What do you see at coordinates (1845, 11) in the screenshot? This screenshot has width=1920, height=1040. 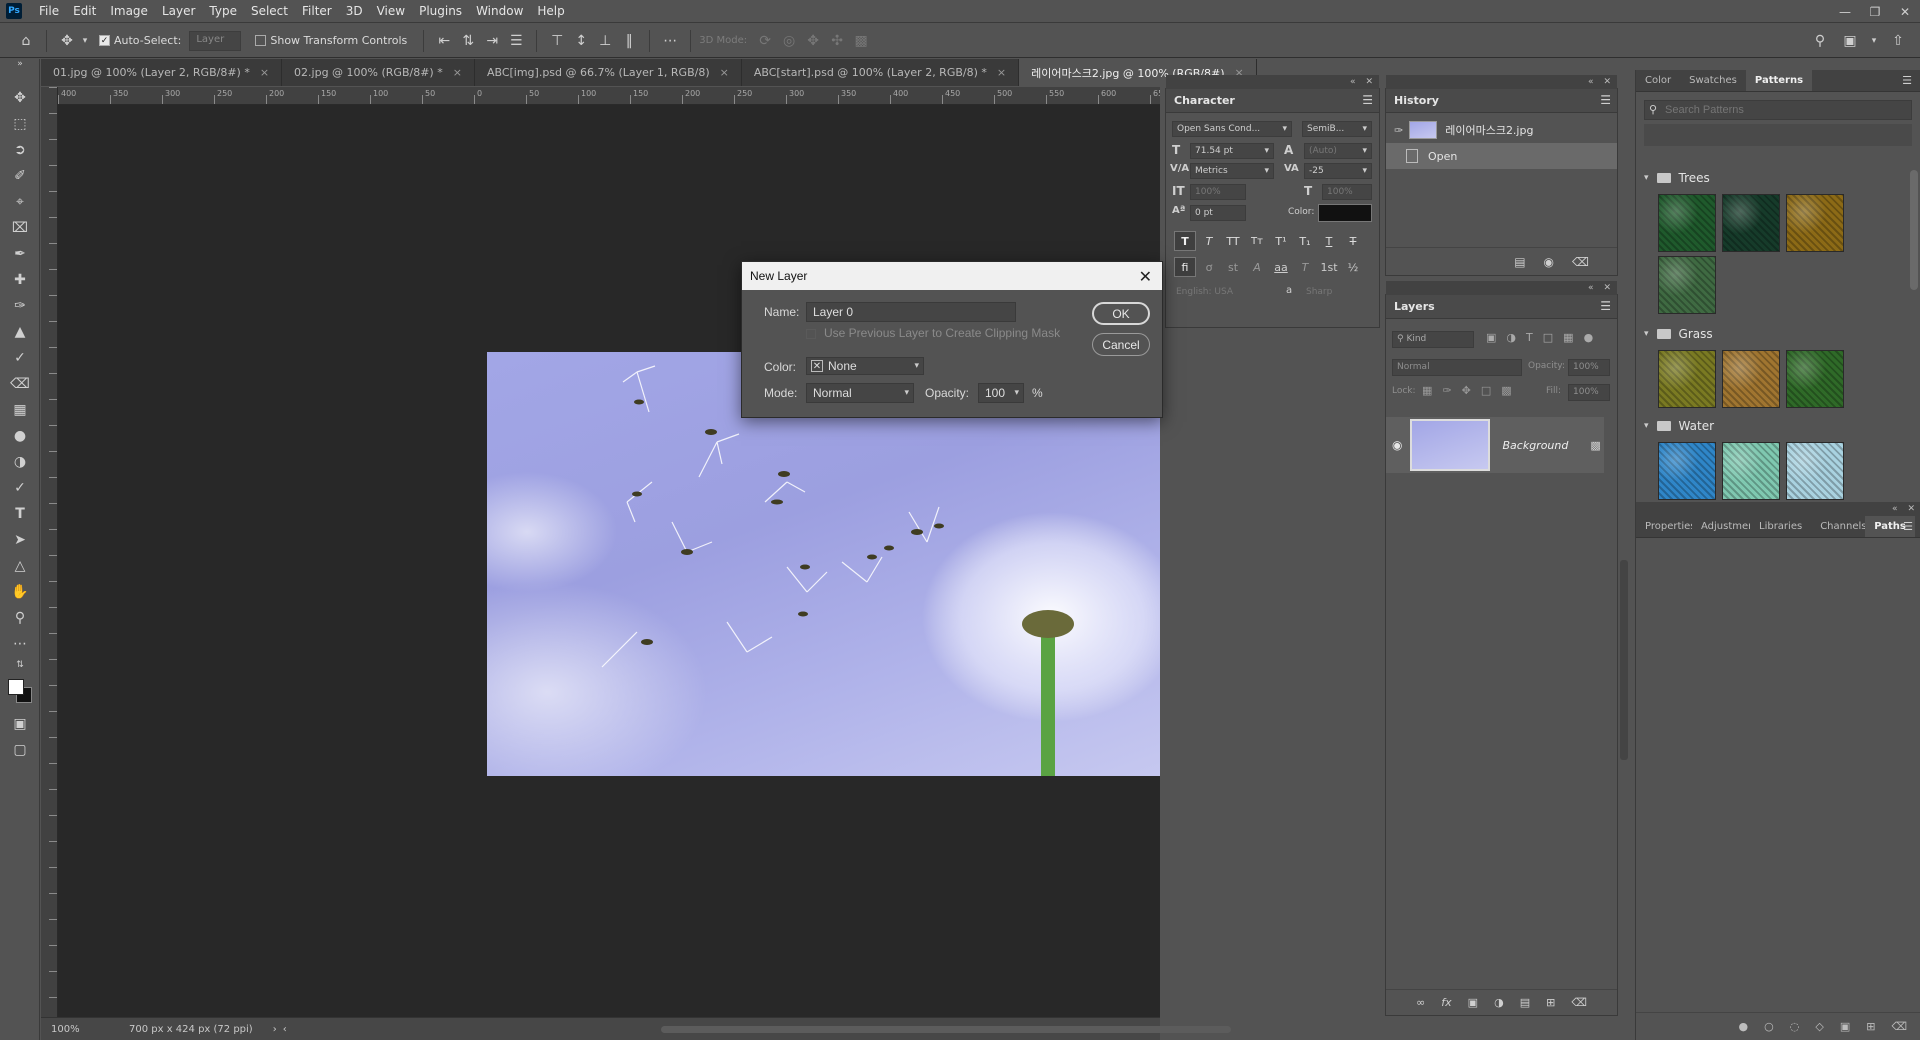 I see `minimize-icon: —` at bounding box center [1845, 11].